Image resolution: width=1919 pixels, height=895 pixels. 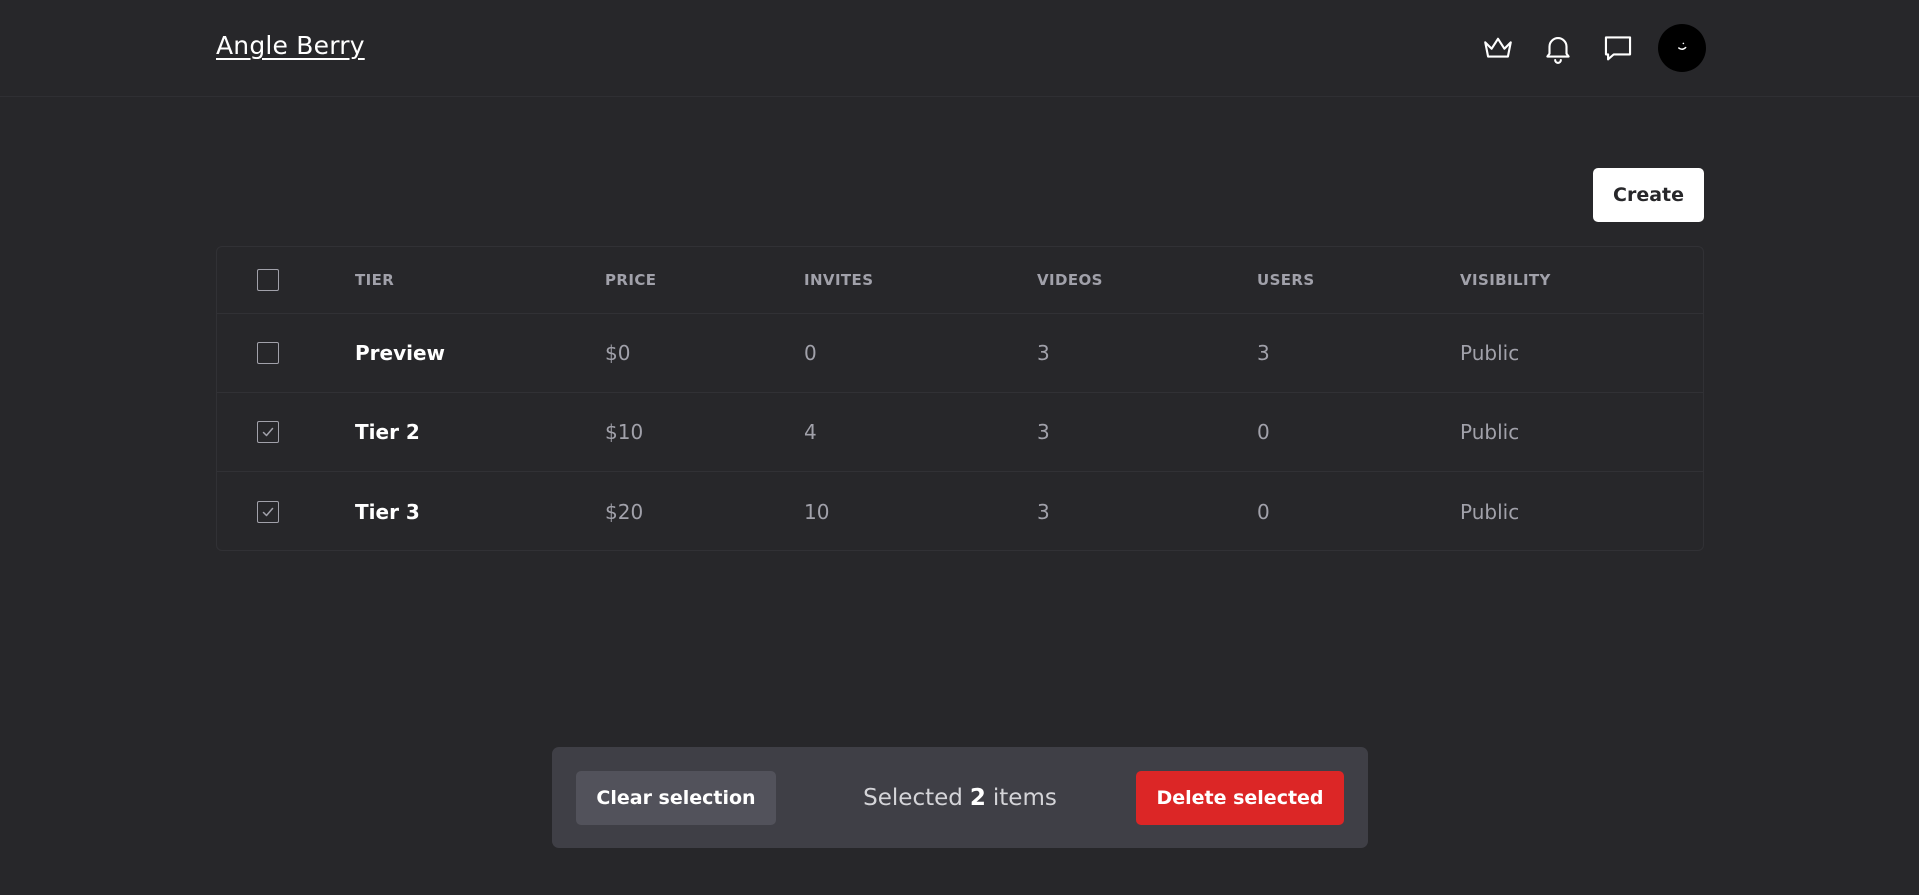 I want to click on tier-invites: 10, so click(x=817, y=511).